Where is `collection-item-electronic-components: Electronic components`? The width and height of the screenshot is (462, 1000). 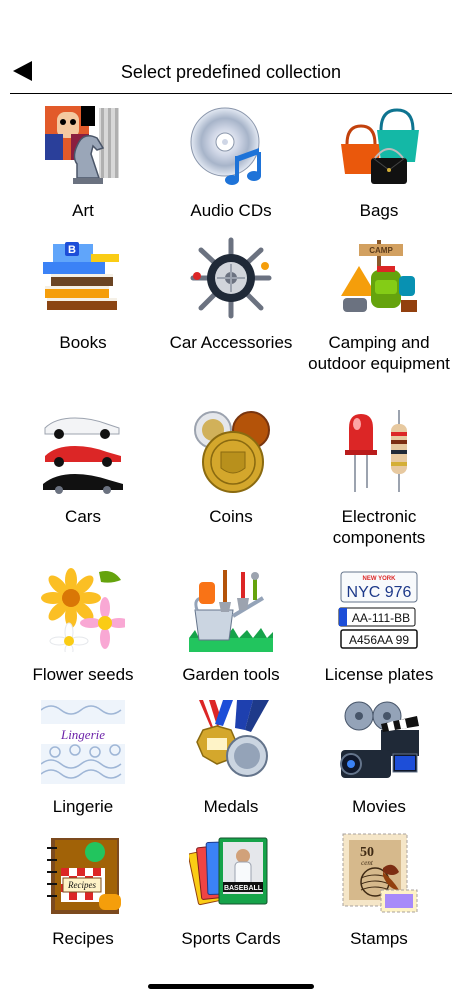 collection-item-electronic-components: Electronic components is located at coordinates (379, 479).